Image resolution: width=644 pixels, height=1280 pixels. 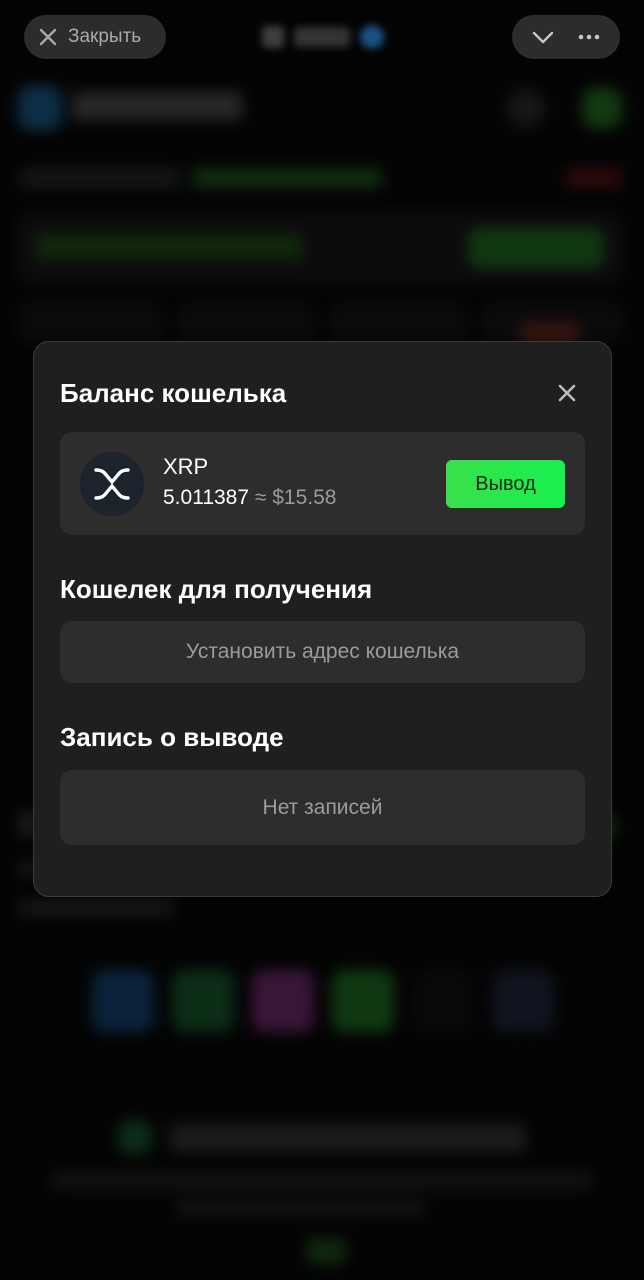 I want to click on coin-usd-value: ≈ $15.58, so click(x=295, y=497).